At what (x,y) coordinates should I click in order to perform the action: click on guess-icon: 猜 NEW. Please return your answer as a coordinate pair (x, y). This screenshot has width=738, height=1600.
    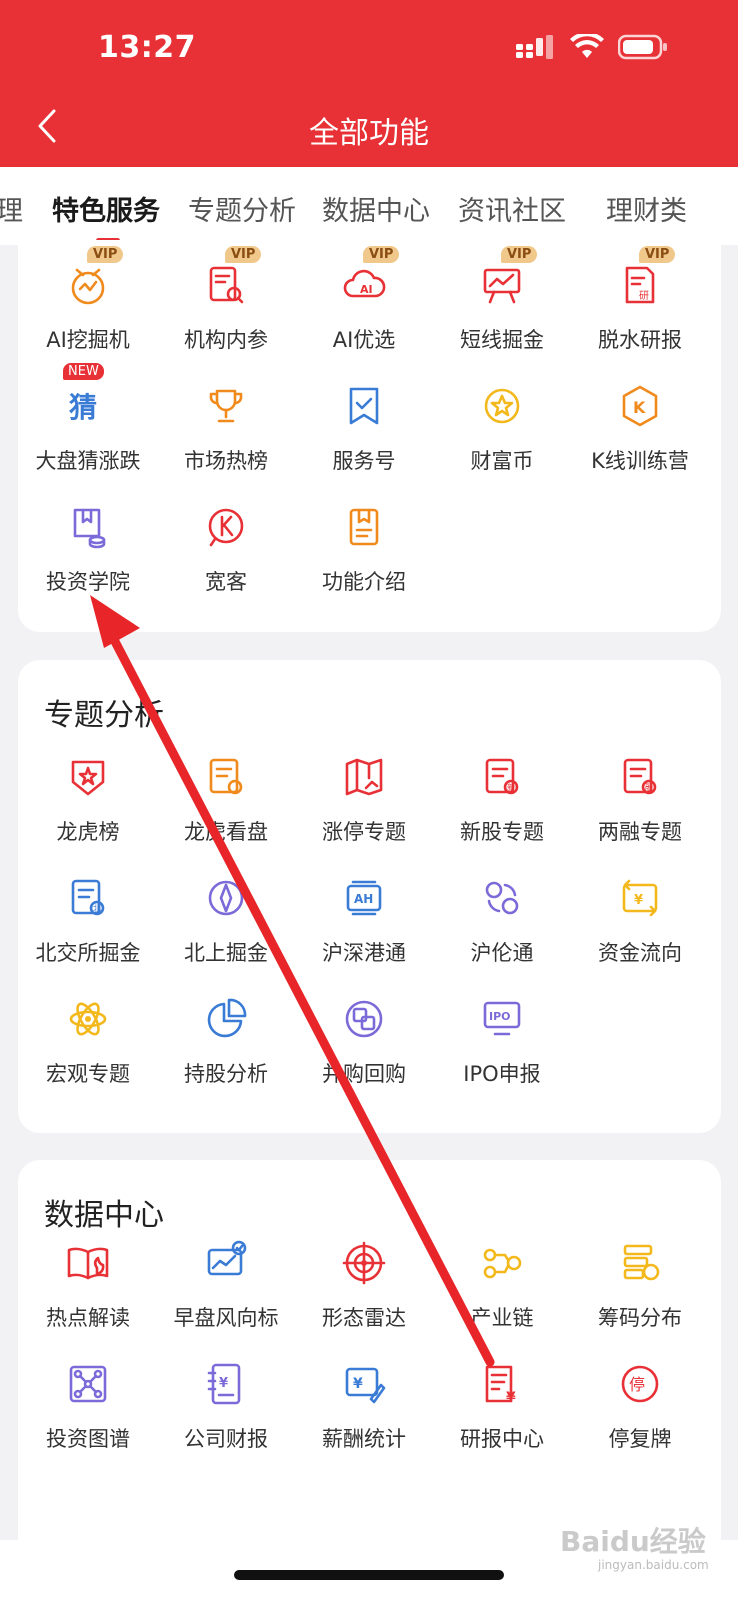
    Looking at the image, I should click on (88, 397).